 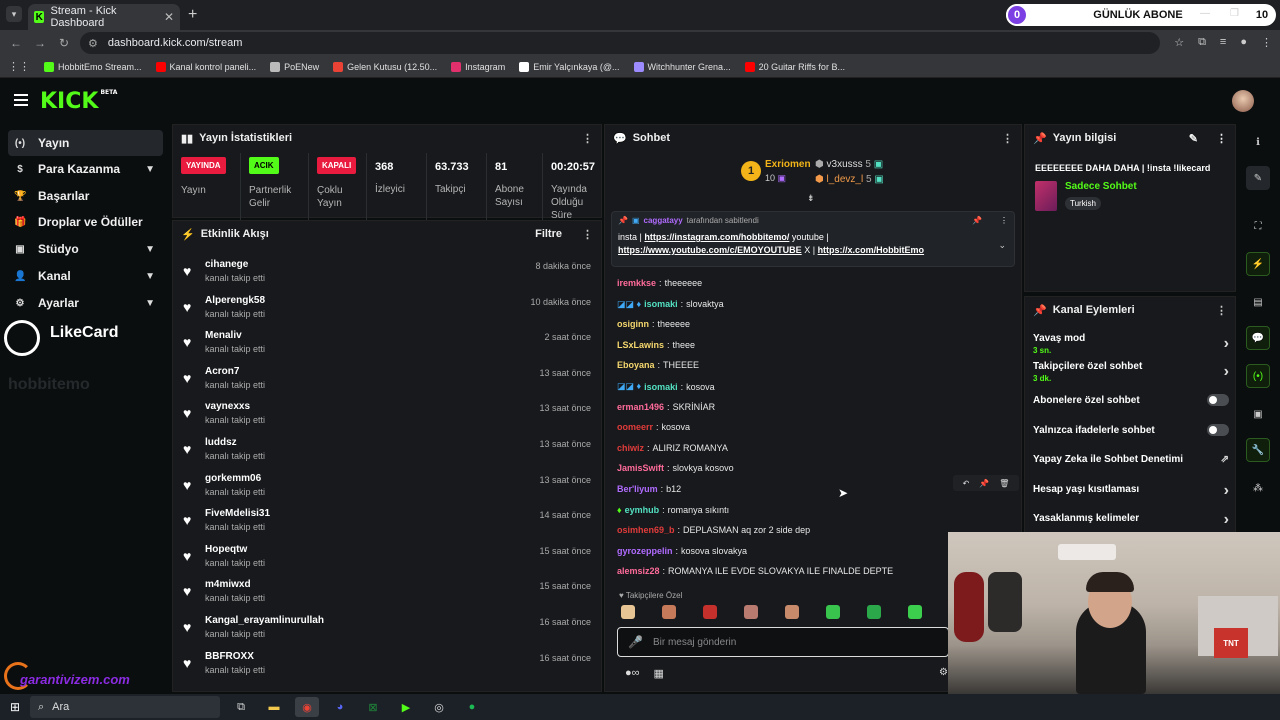 I want to click on chat-username: Ber'liyum, so click(x=637, y=489).